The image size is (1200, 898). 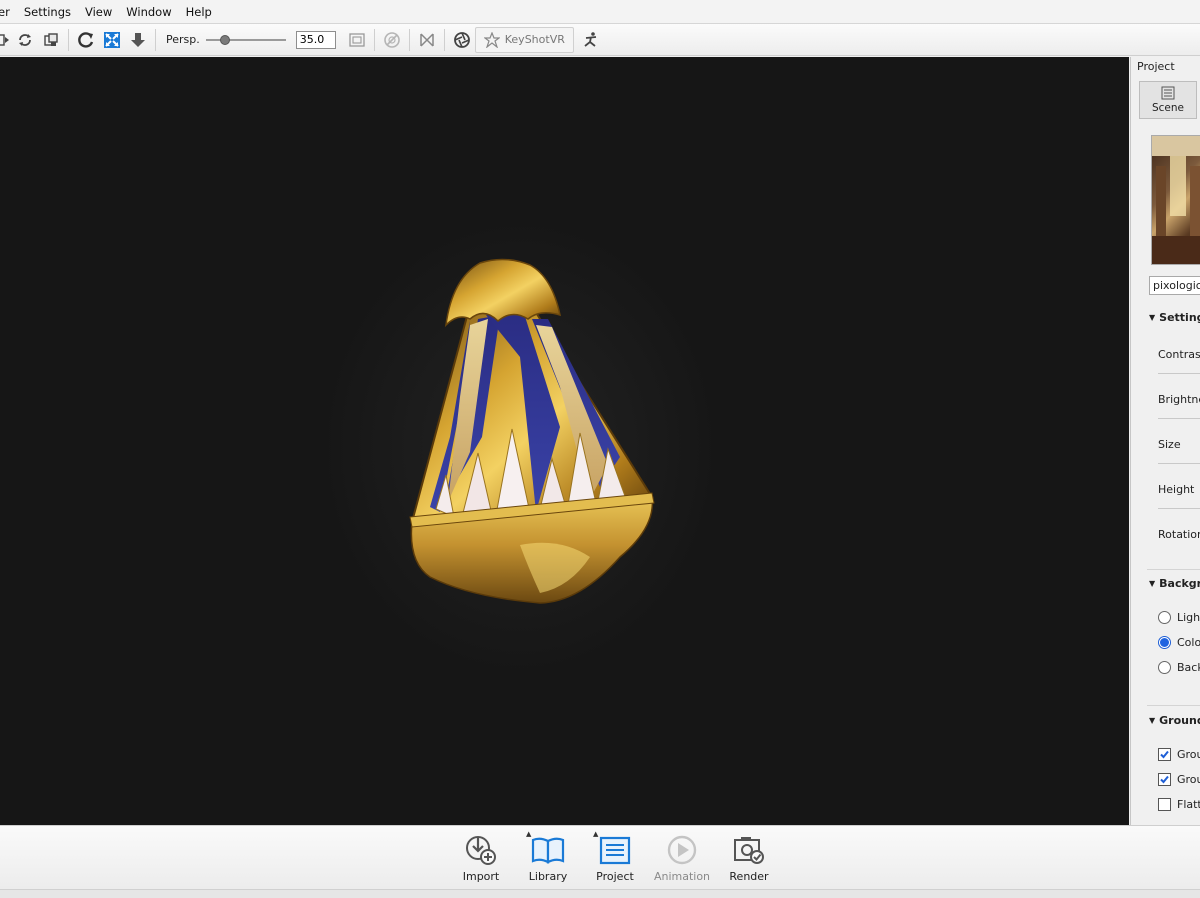 I want to click on menu-item-edit-truncated: er, so click(x=8, y=12).